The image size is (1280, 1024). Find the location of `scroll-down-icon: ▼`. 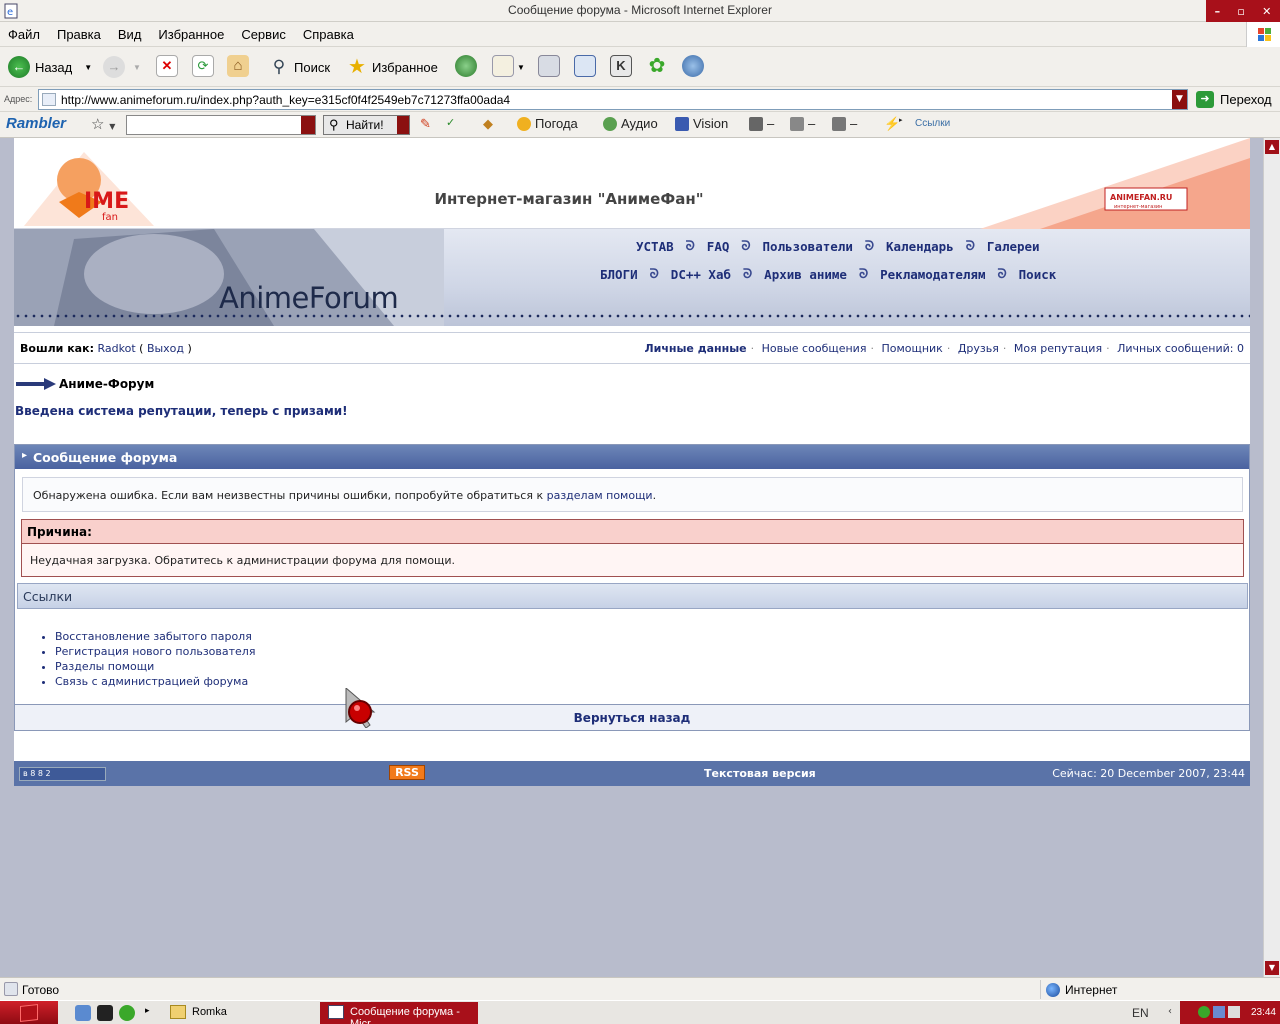

scroll-down-icon: ▼ is located at coordinates (1272, 968).